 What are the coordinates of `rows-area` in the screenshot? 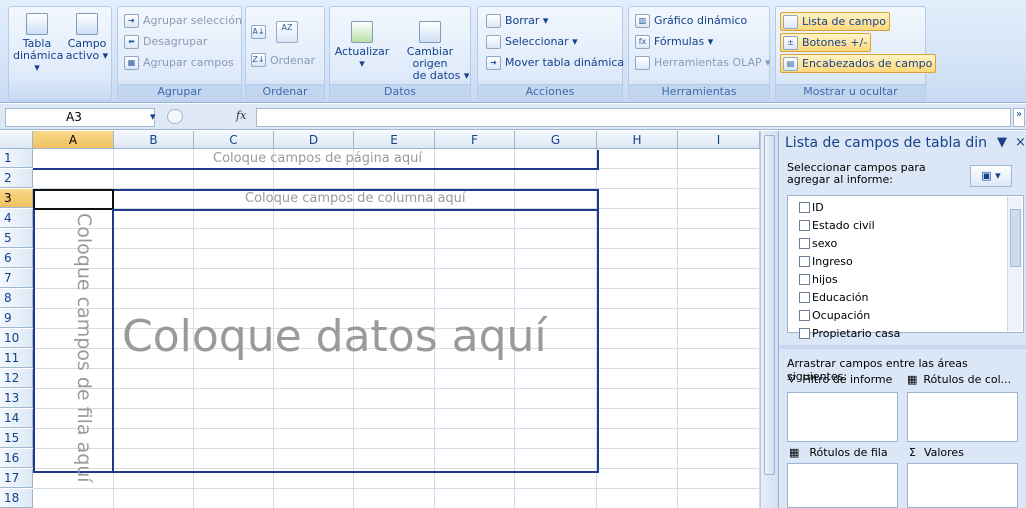 It's located at (842, 485).